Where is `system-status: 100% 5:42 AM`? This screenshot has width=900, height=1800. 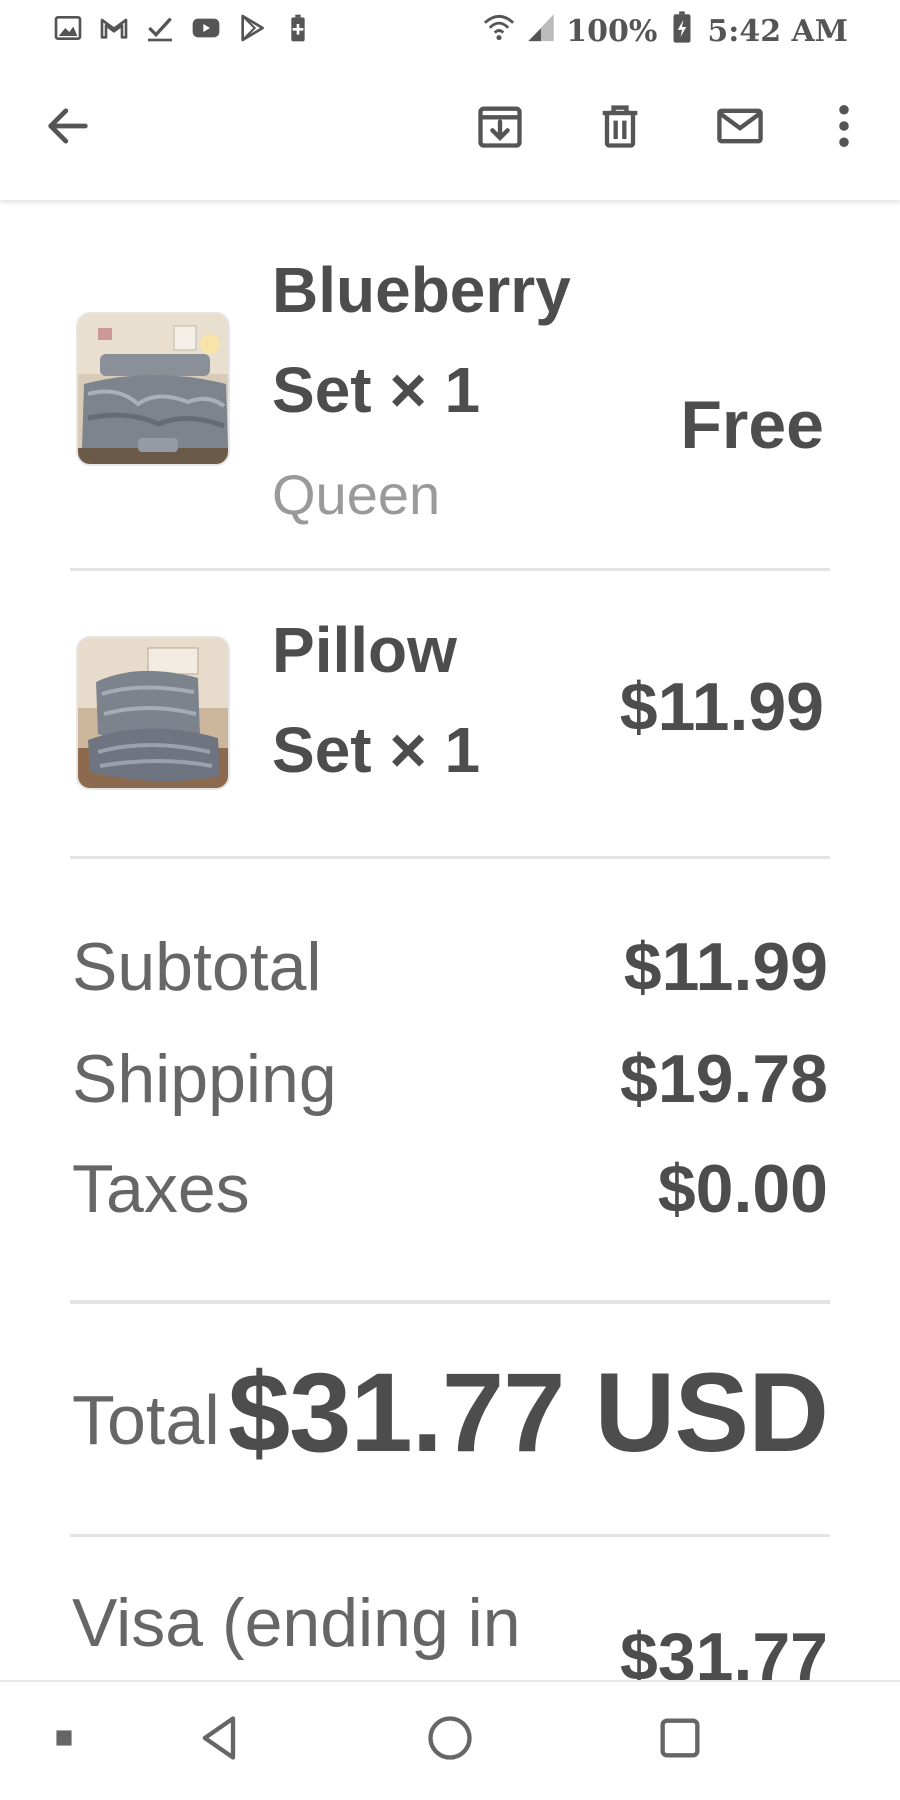 system-status: 100% 5:42 AM is located at coordinates (665, 31).